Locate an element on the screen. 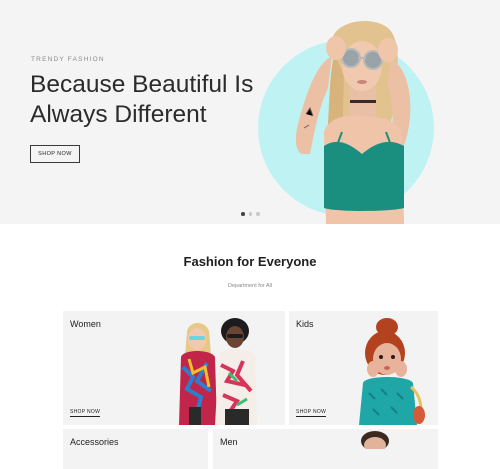 Image resolution: width=500 pixels, height=469 pixels. hero-model-image is located at coordinates (353, 122).